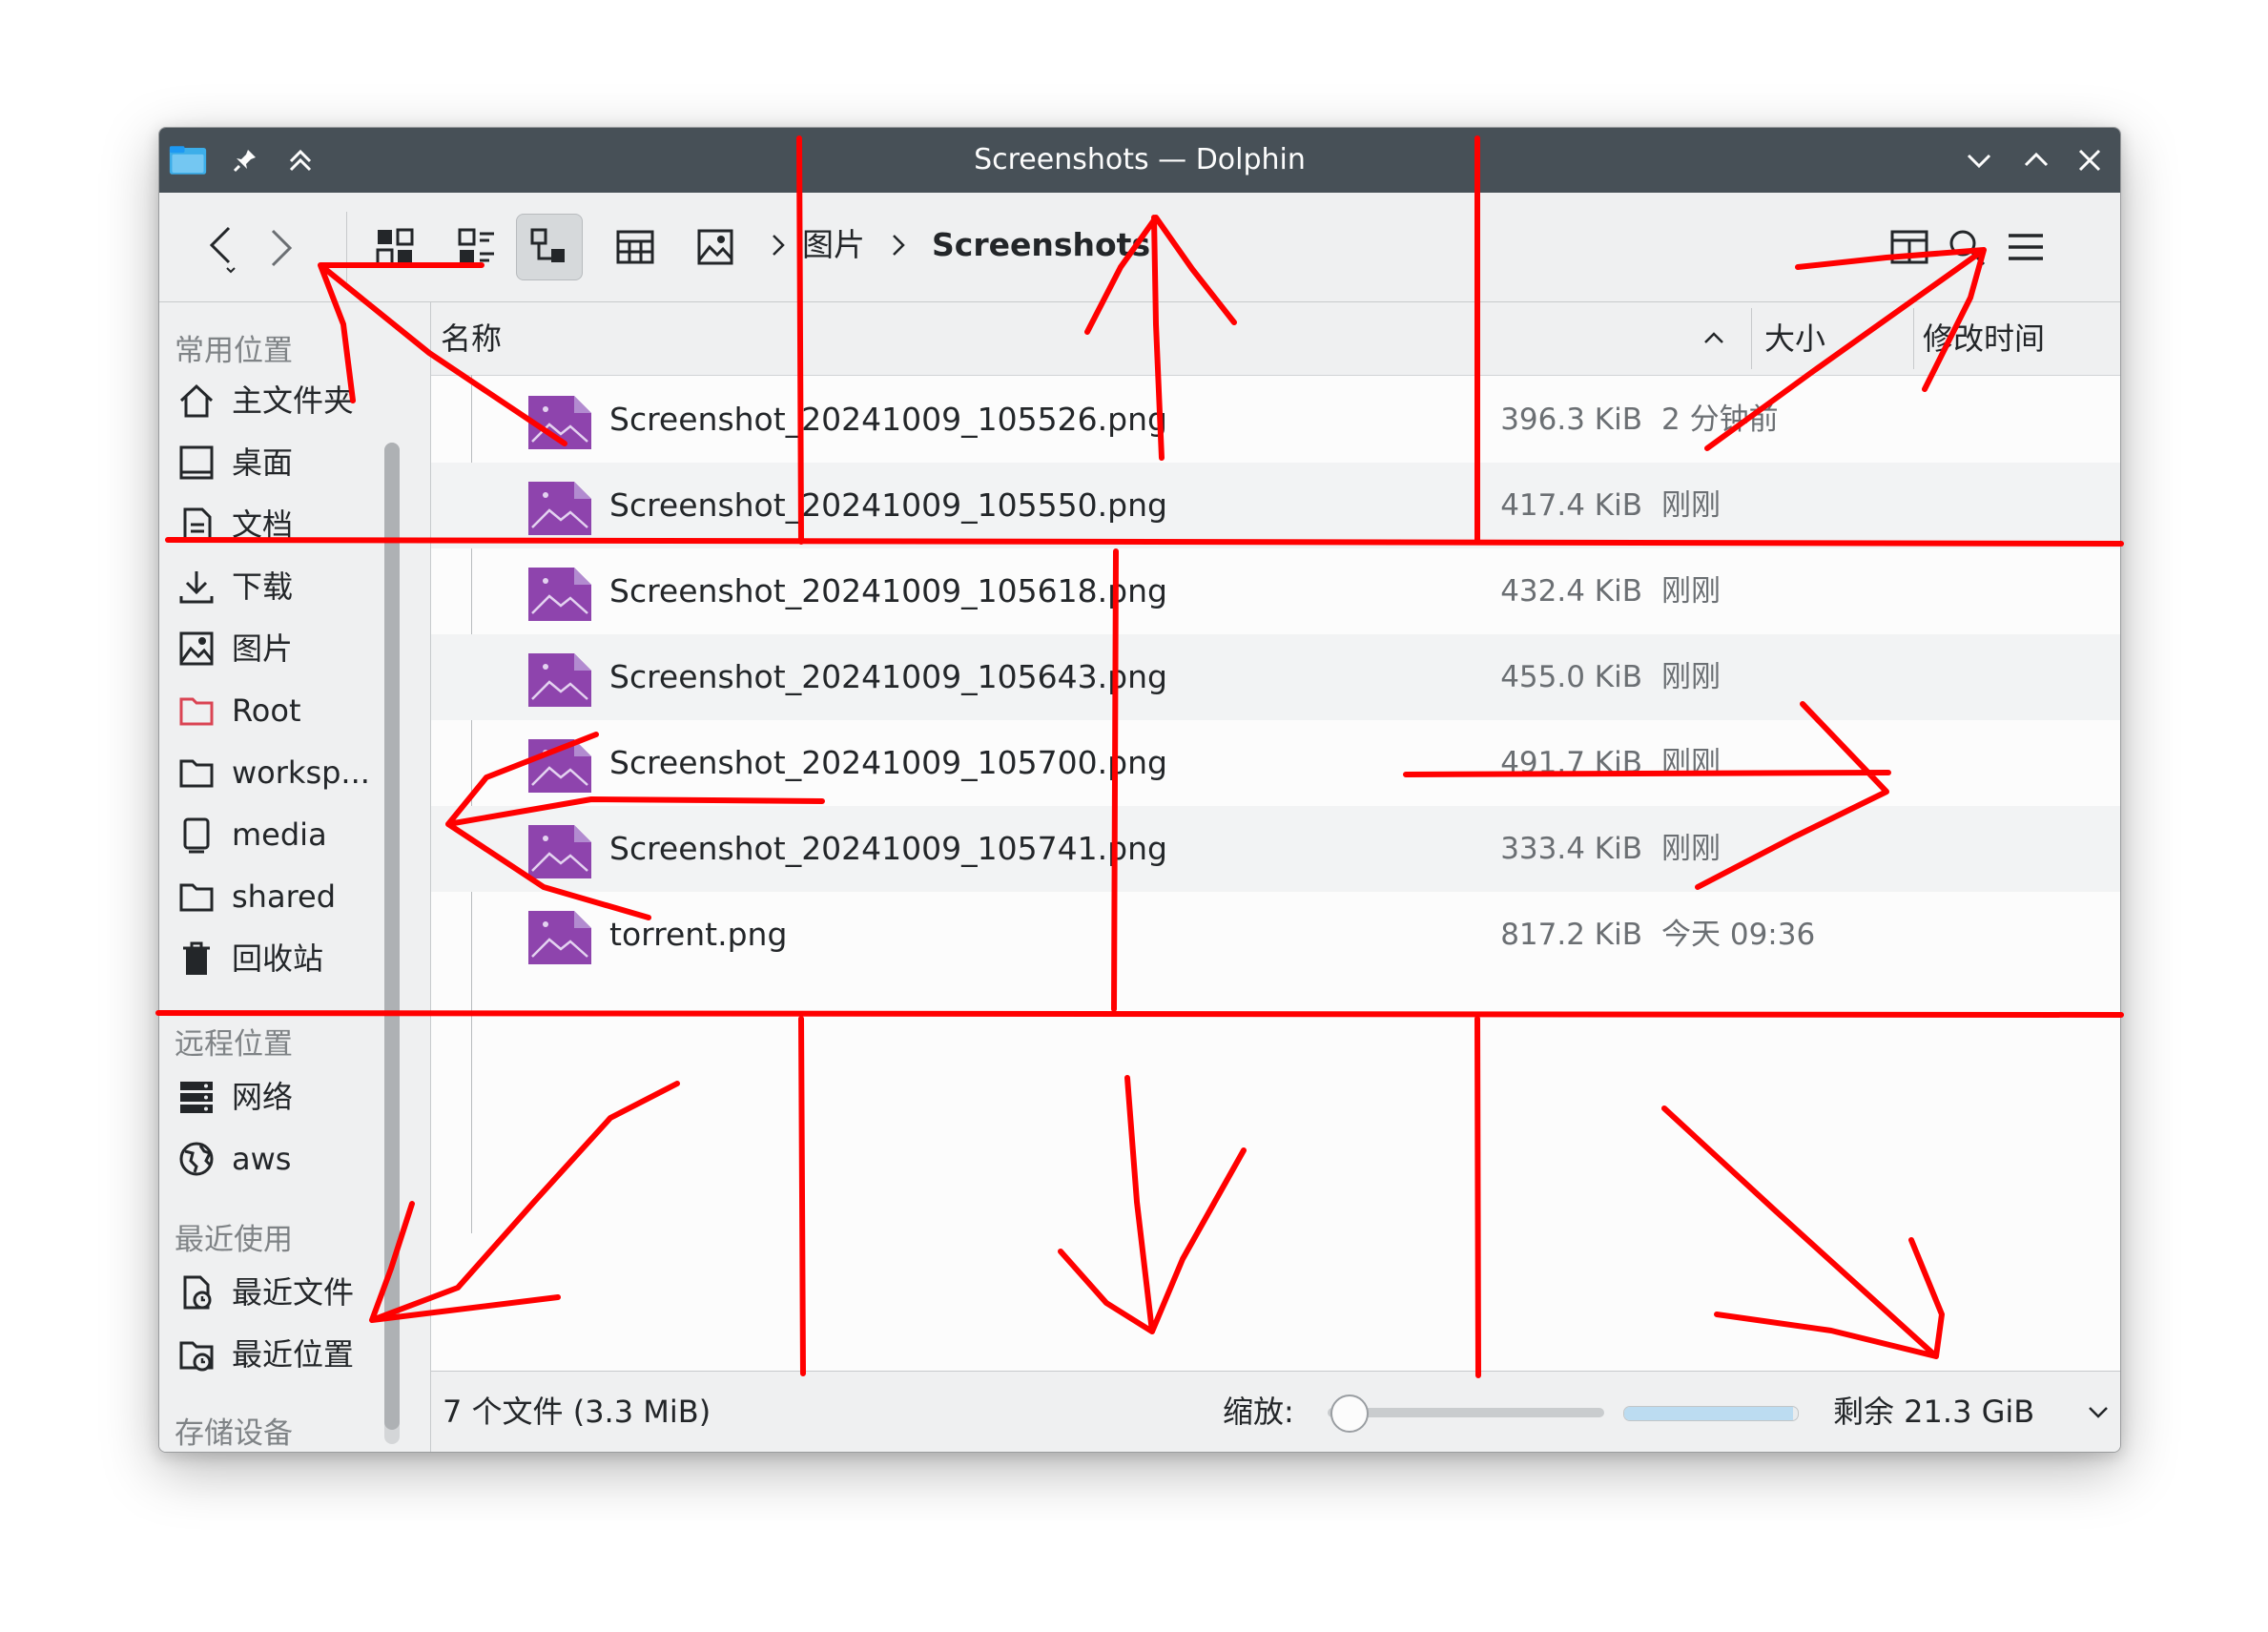 The image size is (2268, 1632). Describe the element at coordinates (245, 160) in the screenshot. I see `pin-icon` at that location.